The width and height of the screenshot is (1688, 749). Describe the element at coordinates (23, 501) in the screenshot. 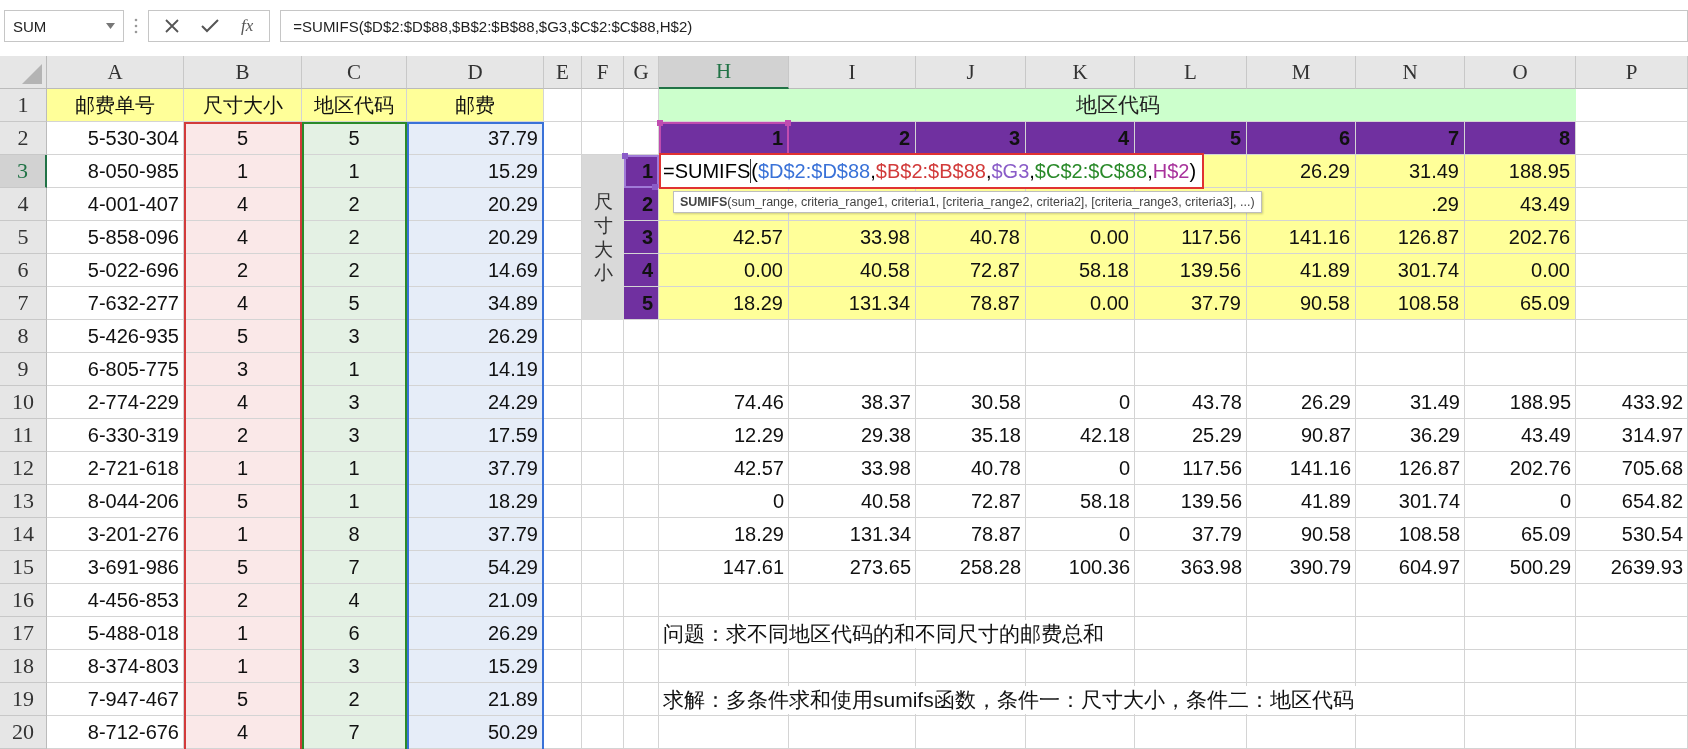

I see `row-header: 13` at that location.